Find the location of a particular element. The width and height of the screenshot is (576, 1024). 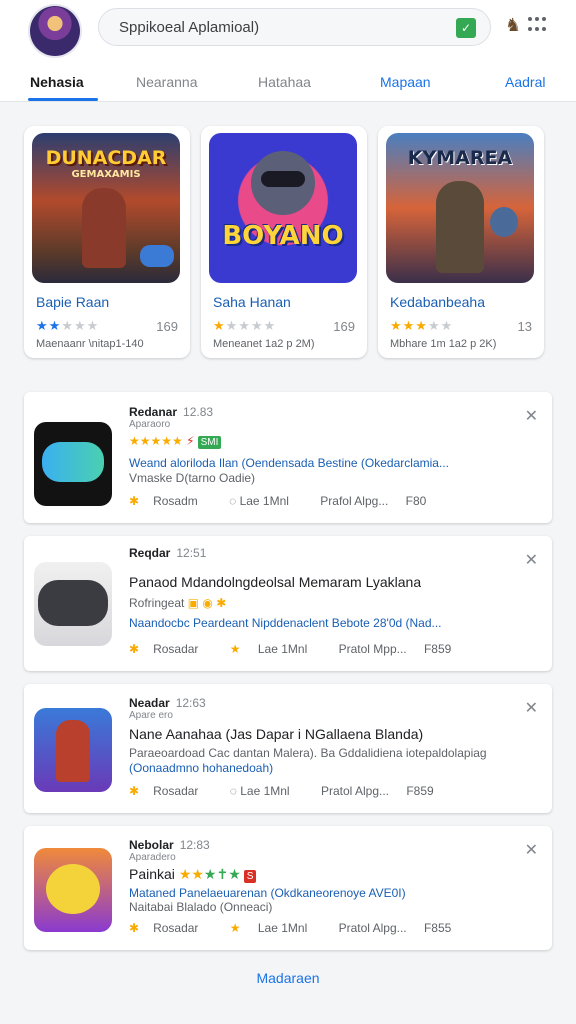

game-art: BOYANO is located at coordinates (283, 208).